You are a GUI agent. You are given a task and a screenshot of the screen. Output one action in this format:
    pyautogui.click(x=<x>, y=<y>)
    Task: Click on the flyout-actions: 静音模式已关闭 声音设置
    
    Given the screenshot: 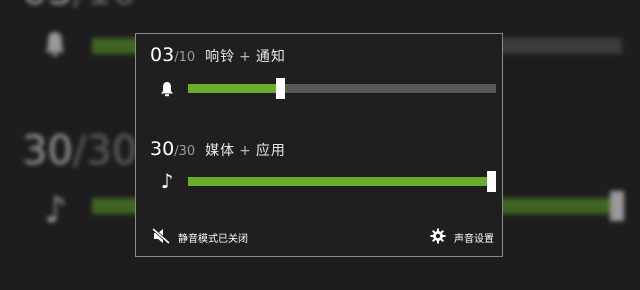 What is the action you would take?
    pyautogui.click(x=319, y=237)
    